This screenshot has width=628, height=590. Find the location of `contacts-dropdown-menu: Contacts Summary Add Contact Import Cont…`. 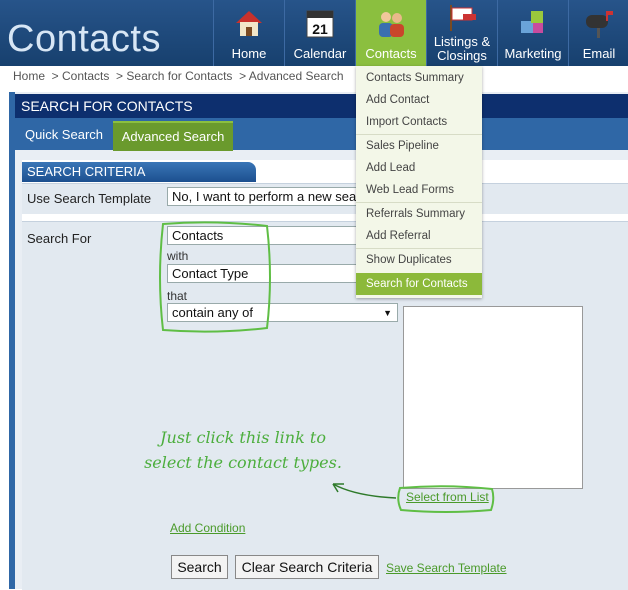

contacts-dropdown-menu: Contacts Summary Add Contact Import Cont… is located at coordinates (419, 182).